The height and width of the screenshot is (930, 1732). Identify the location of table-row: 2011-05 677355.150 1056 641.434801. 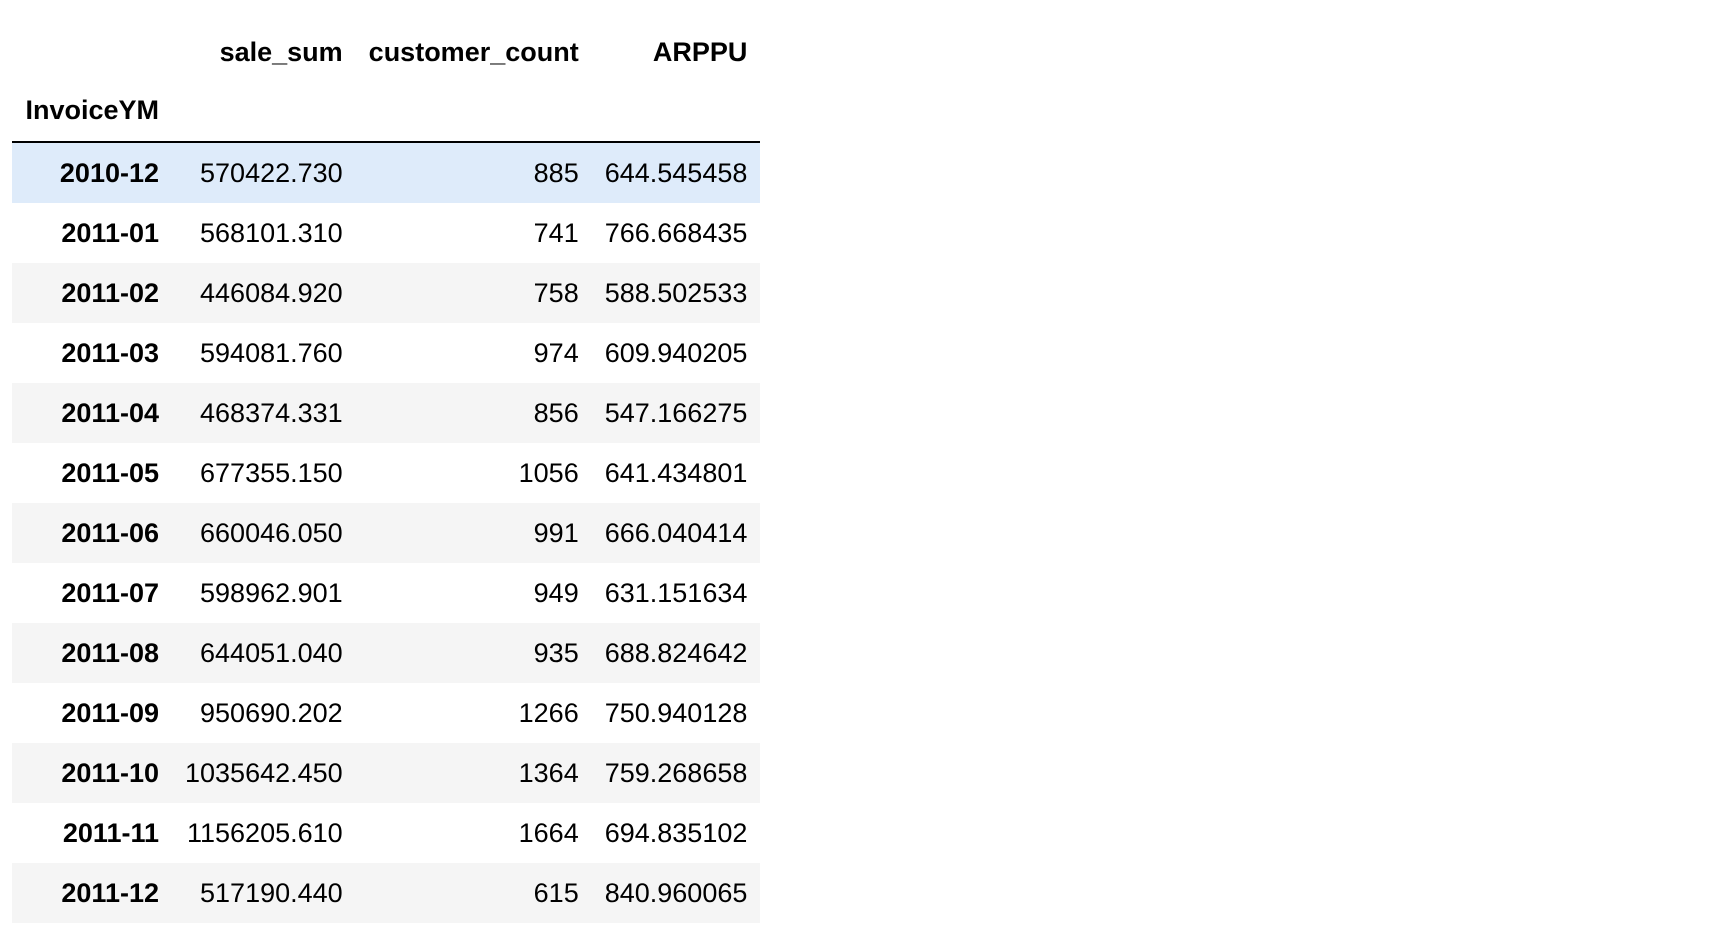
(386, 473).